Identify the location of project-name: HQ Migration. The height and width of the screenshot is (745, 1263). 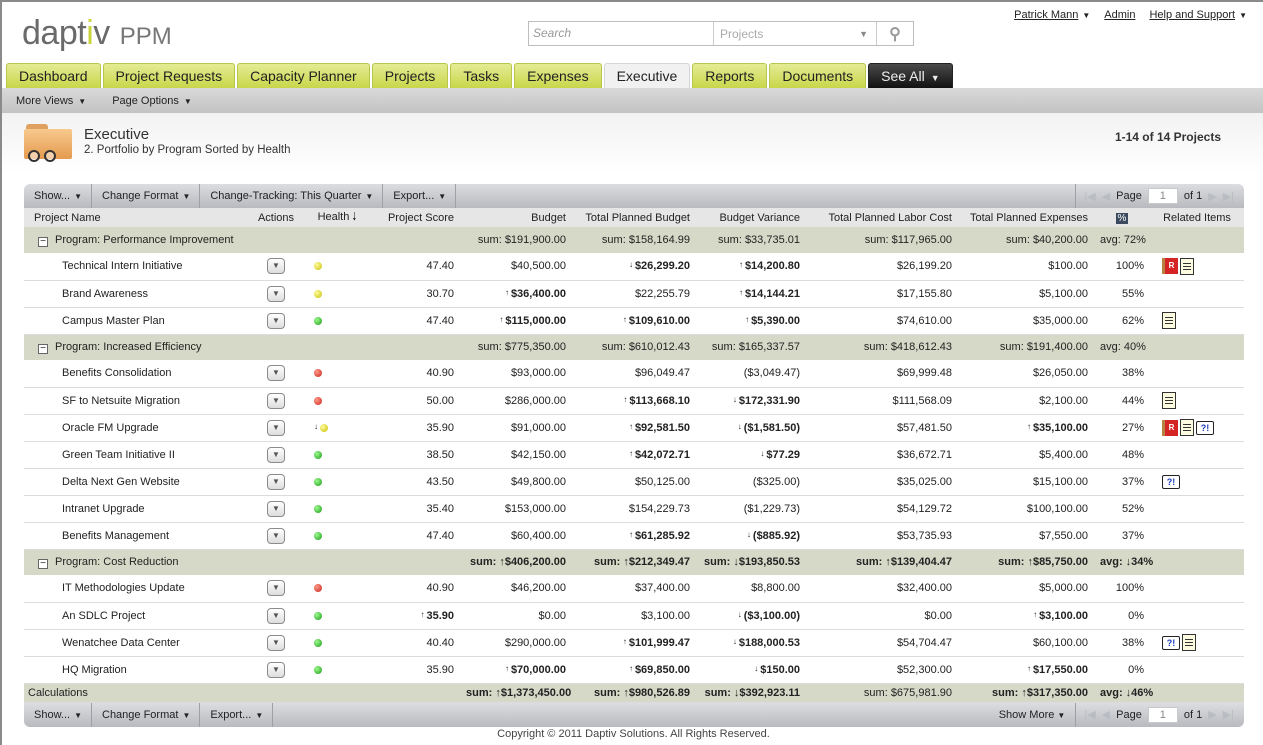
(135, 670).